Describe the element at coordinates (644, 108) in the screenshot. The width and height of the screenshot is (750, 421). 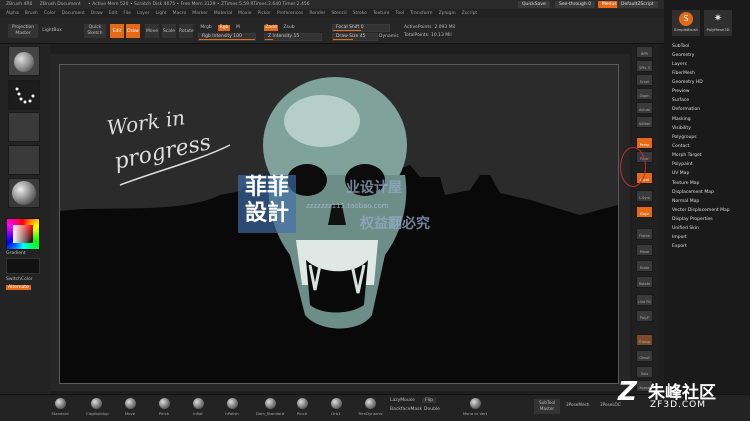
I see `actual-button: Actual` at that location.